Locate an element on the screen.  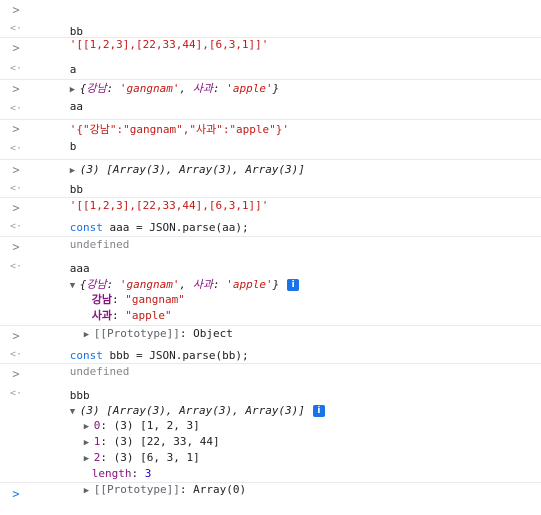
output-line: <· ▶ {강남: 'gangnam', 사과: 'apple'} is located at coordinates (270, 77).